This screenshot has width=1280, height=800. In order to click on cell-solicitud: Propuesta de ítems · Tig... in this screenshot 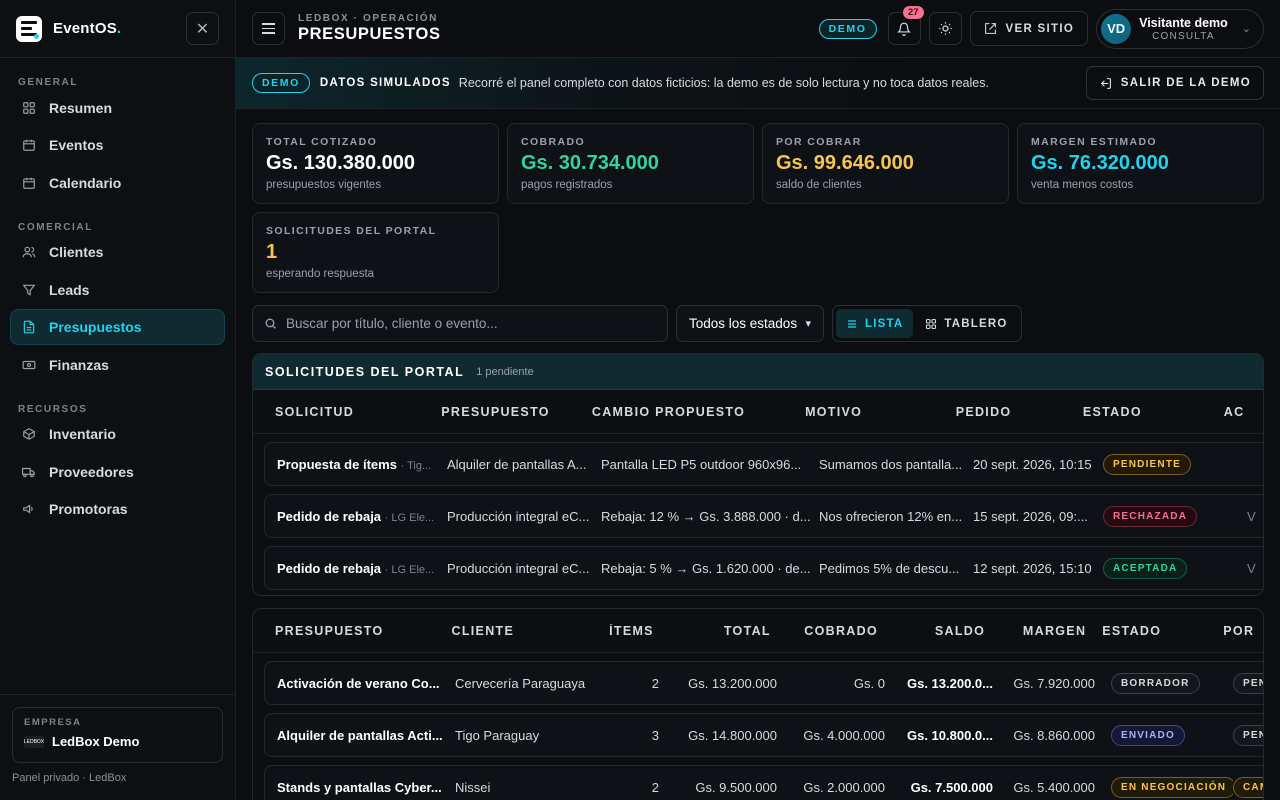, I will do `click(362, 464)`.